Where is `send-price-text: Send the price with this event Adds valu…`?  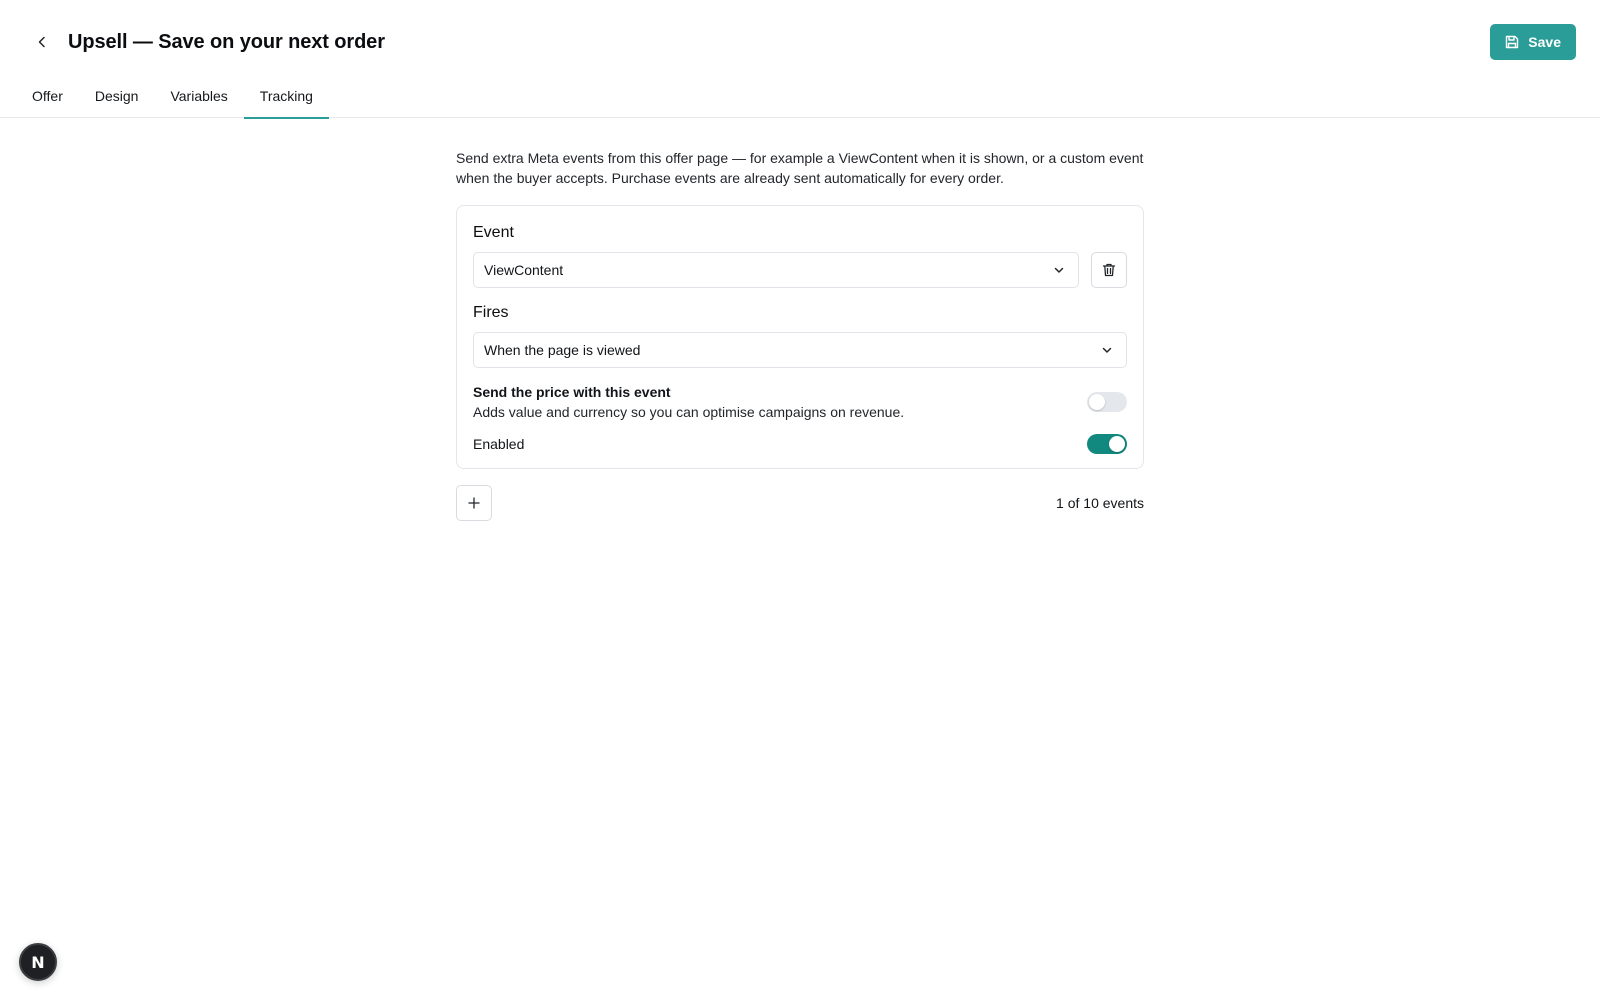 send-price-text: Send the price with this event Adds valu… is located at coordinates (688, 402).